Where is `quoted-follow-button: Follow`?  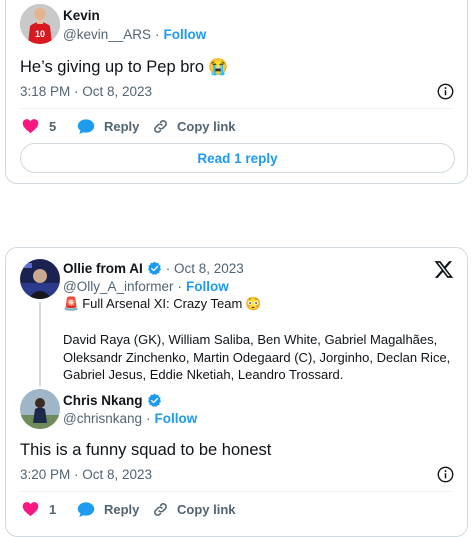
quoted-follow-button: Follow is located at coordinates (207, 286).